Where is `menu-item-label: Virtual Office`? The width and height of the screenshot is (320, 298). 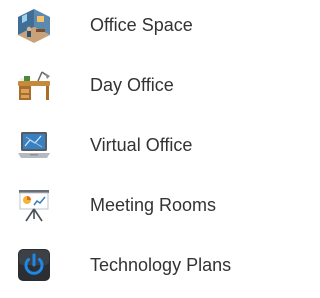
menu-item-label: Virtual Office is located at coordinates (141, 145).